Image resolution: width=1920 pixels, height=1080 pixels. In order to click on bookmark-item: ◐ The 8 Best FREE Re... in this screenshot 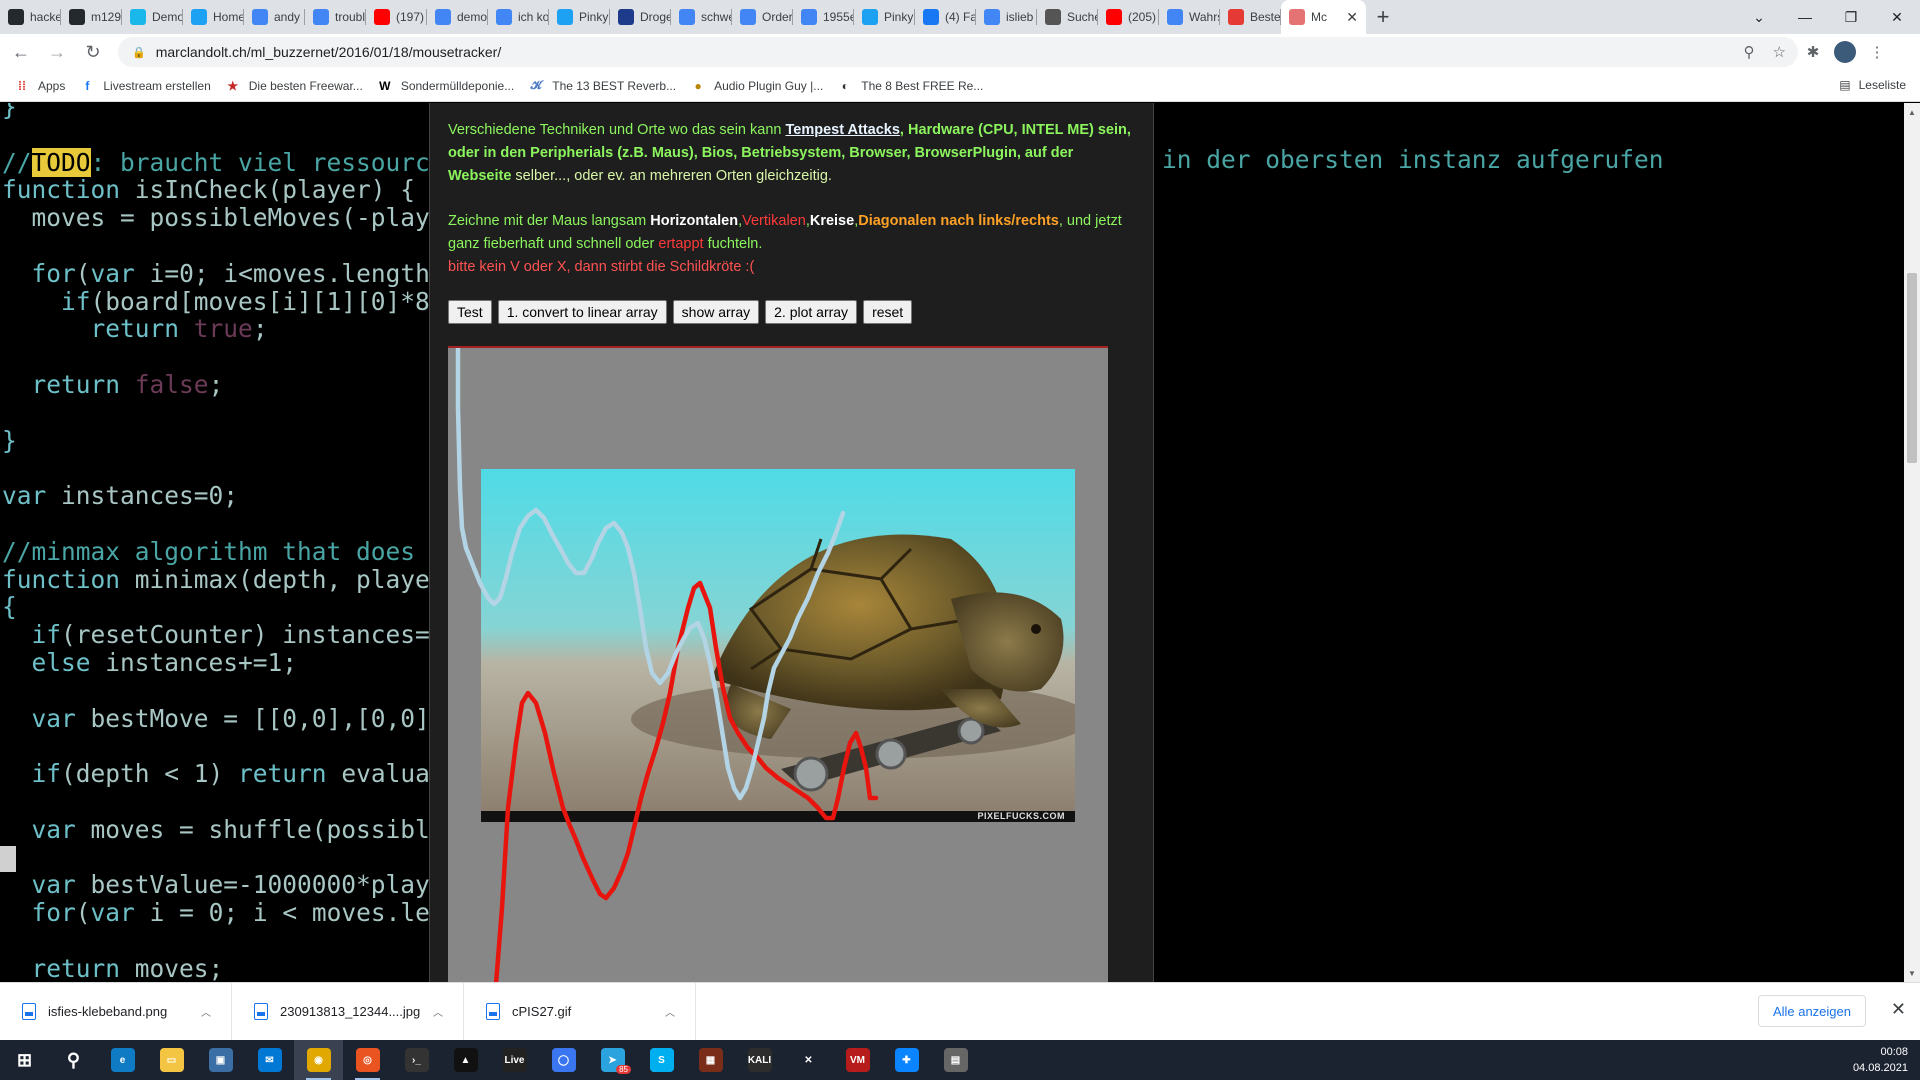, I will do `click(910, 86)`.